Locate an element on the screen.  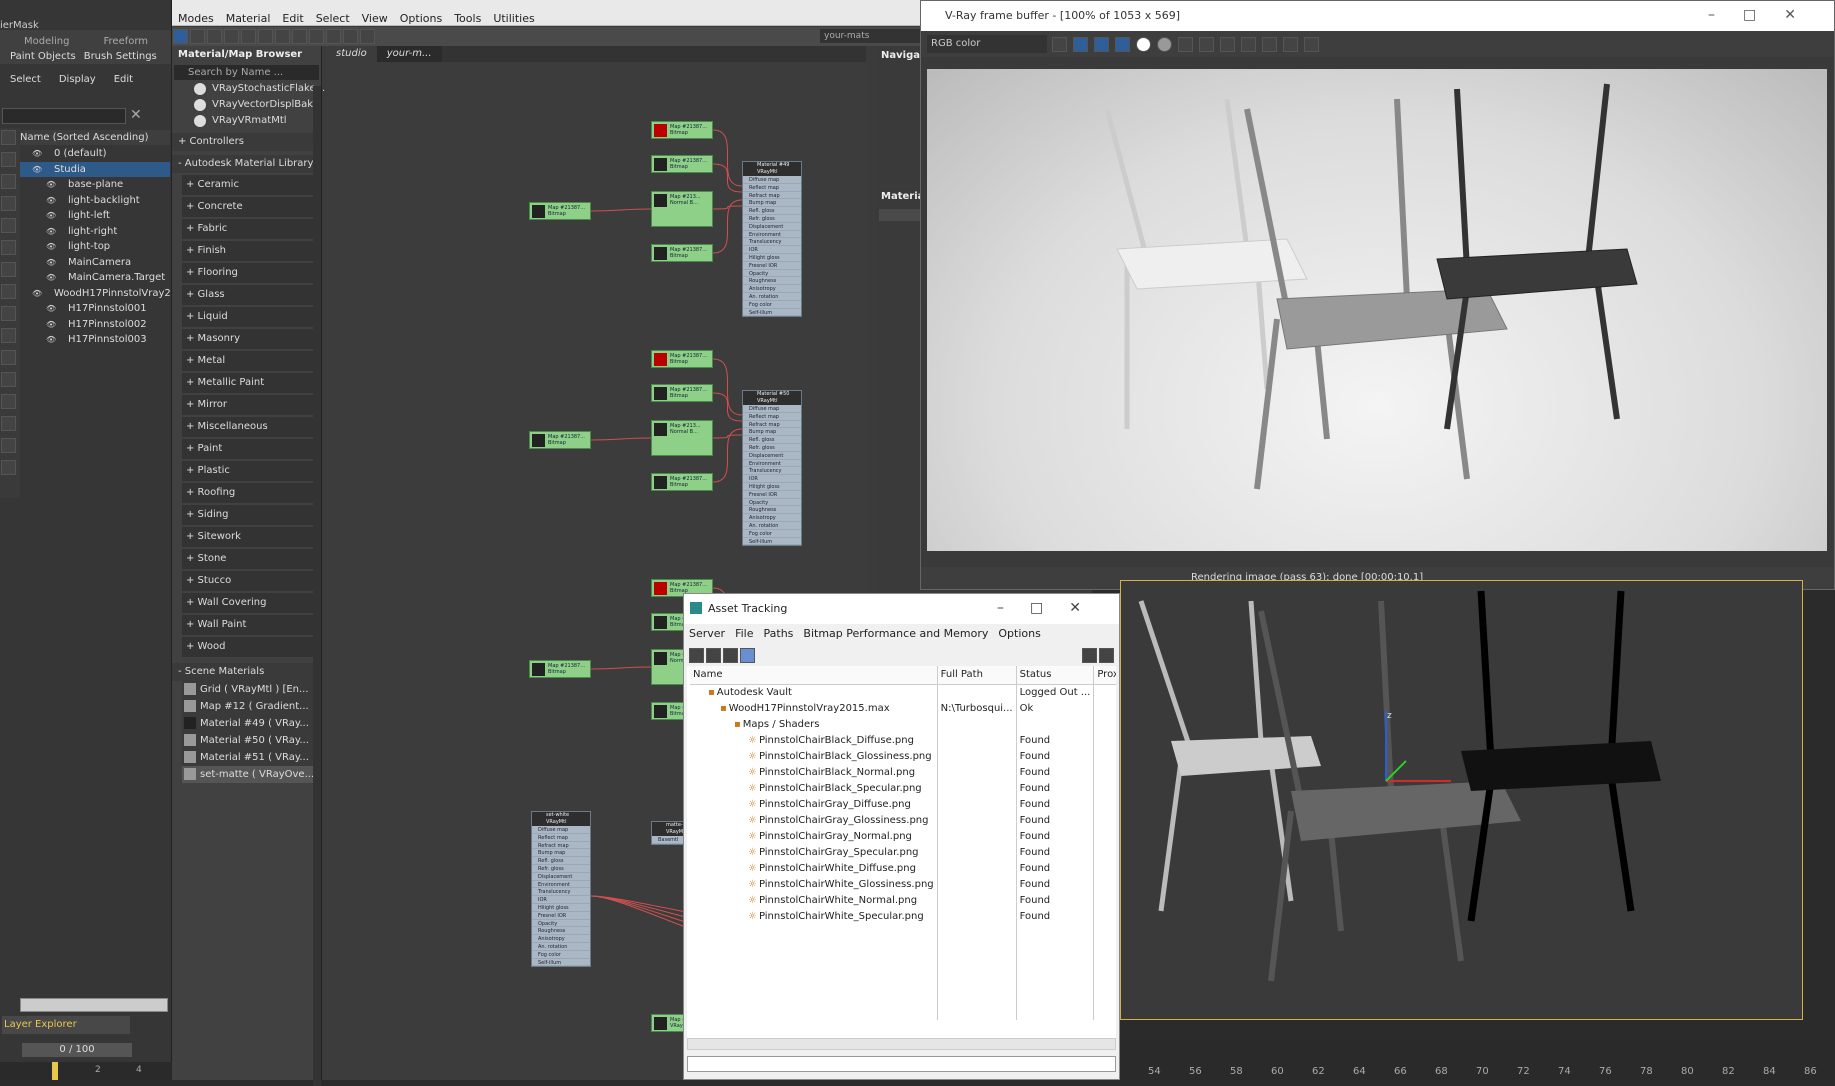
node-slot: Environment is located at coordinates (772, 235).